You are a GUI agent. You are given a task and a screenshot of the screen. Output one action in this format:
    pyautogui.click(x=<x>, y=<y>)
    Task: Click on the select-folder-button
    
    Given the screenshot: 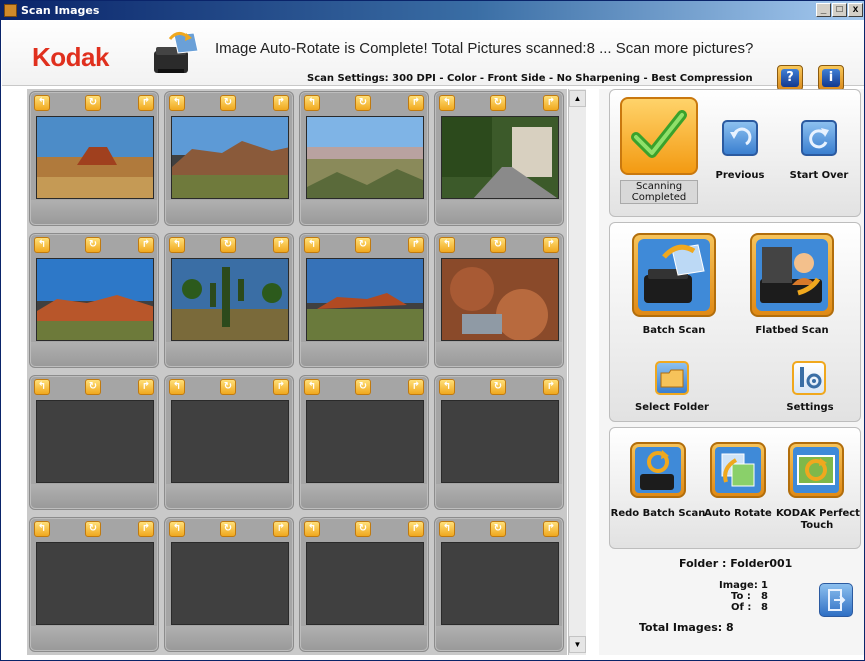 What is the action you would take?
    pyautogui.click(x=672, y=378)
    